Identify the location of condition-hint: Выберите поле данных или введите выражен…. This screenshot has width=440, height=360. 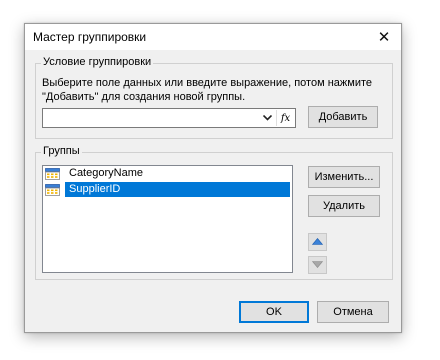
(207, 90).